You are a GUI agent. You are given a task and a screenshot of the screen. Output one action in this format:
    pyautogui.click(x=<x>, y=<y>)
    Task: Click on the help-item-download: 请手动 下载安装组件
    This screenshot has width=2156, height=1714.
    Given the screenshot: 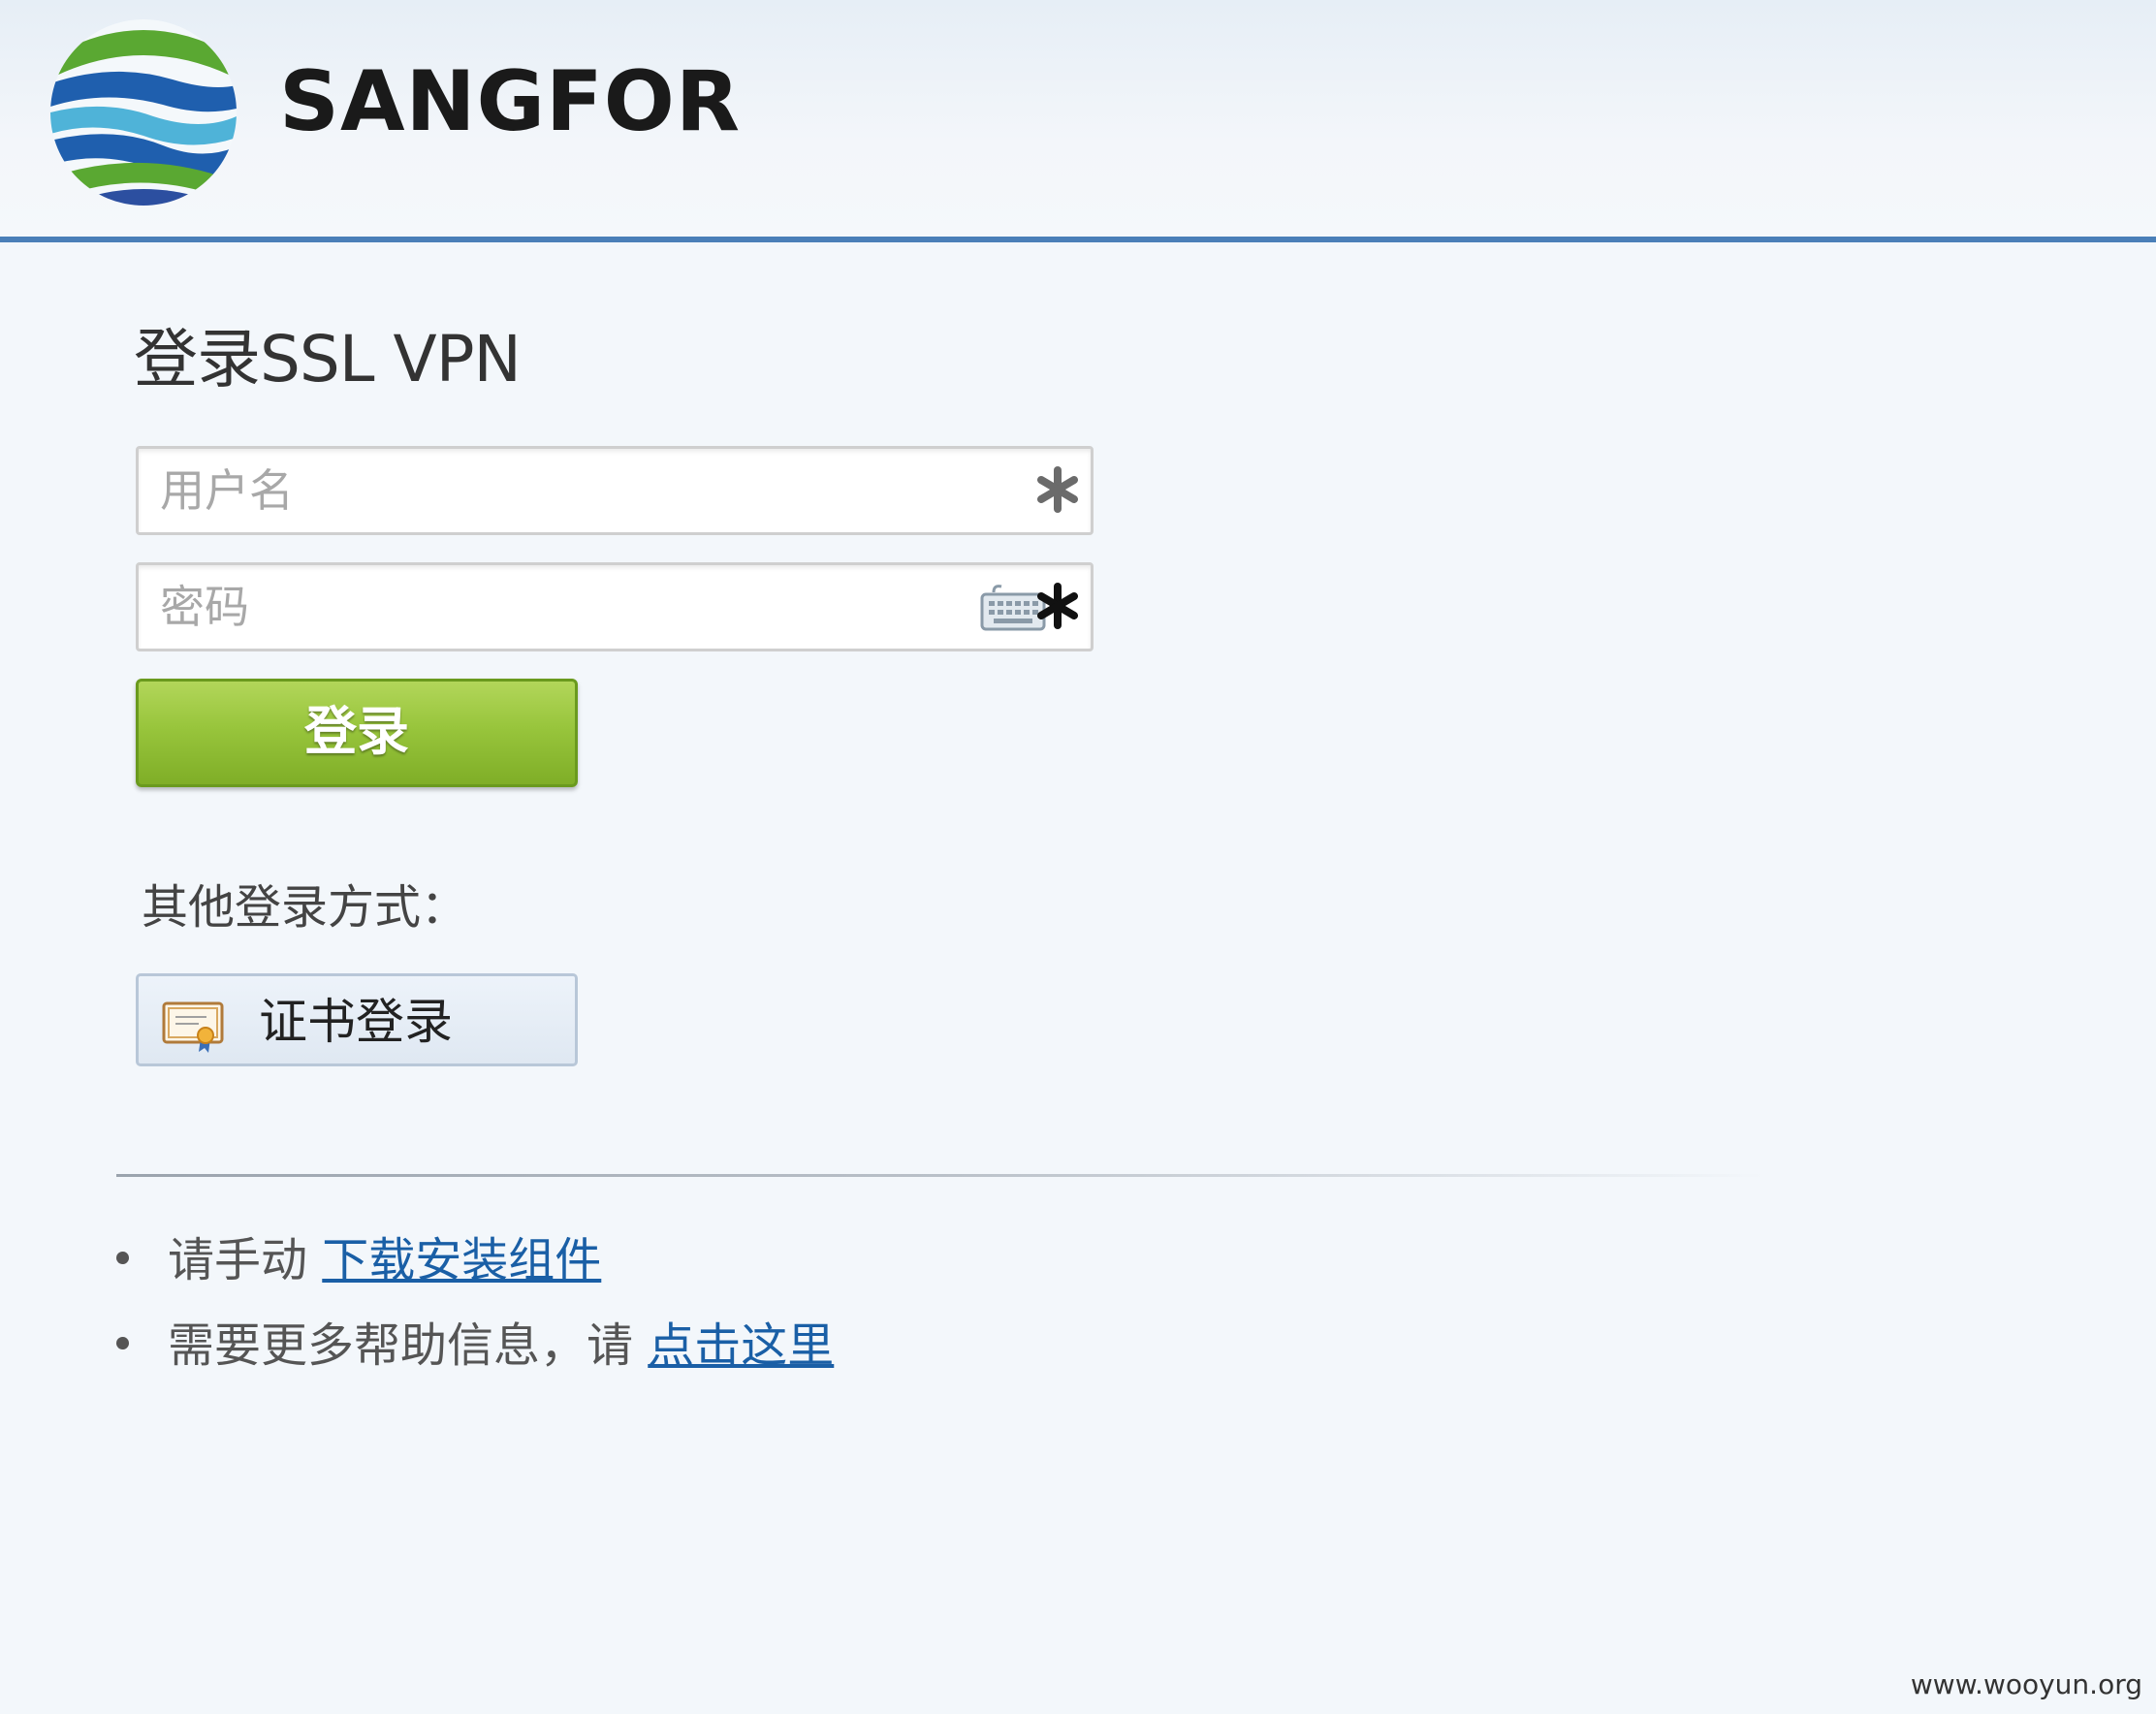 What is the action you would take?
    pyautogui.click(x=358, y=1260)
    